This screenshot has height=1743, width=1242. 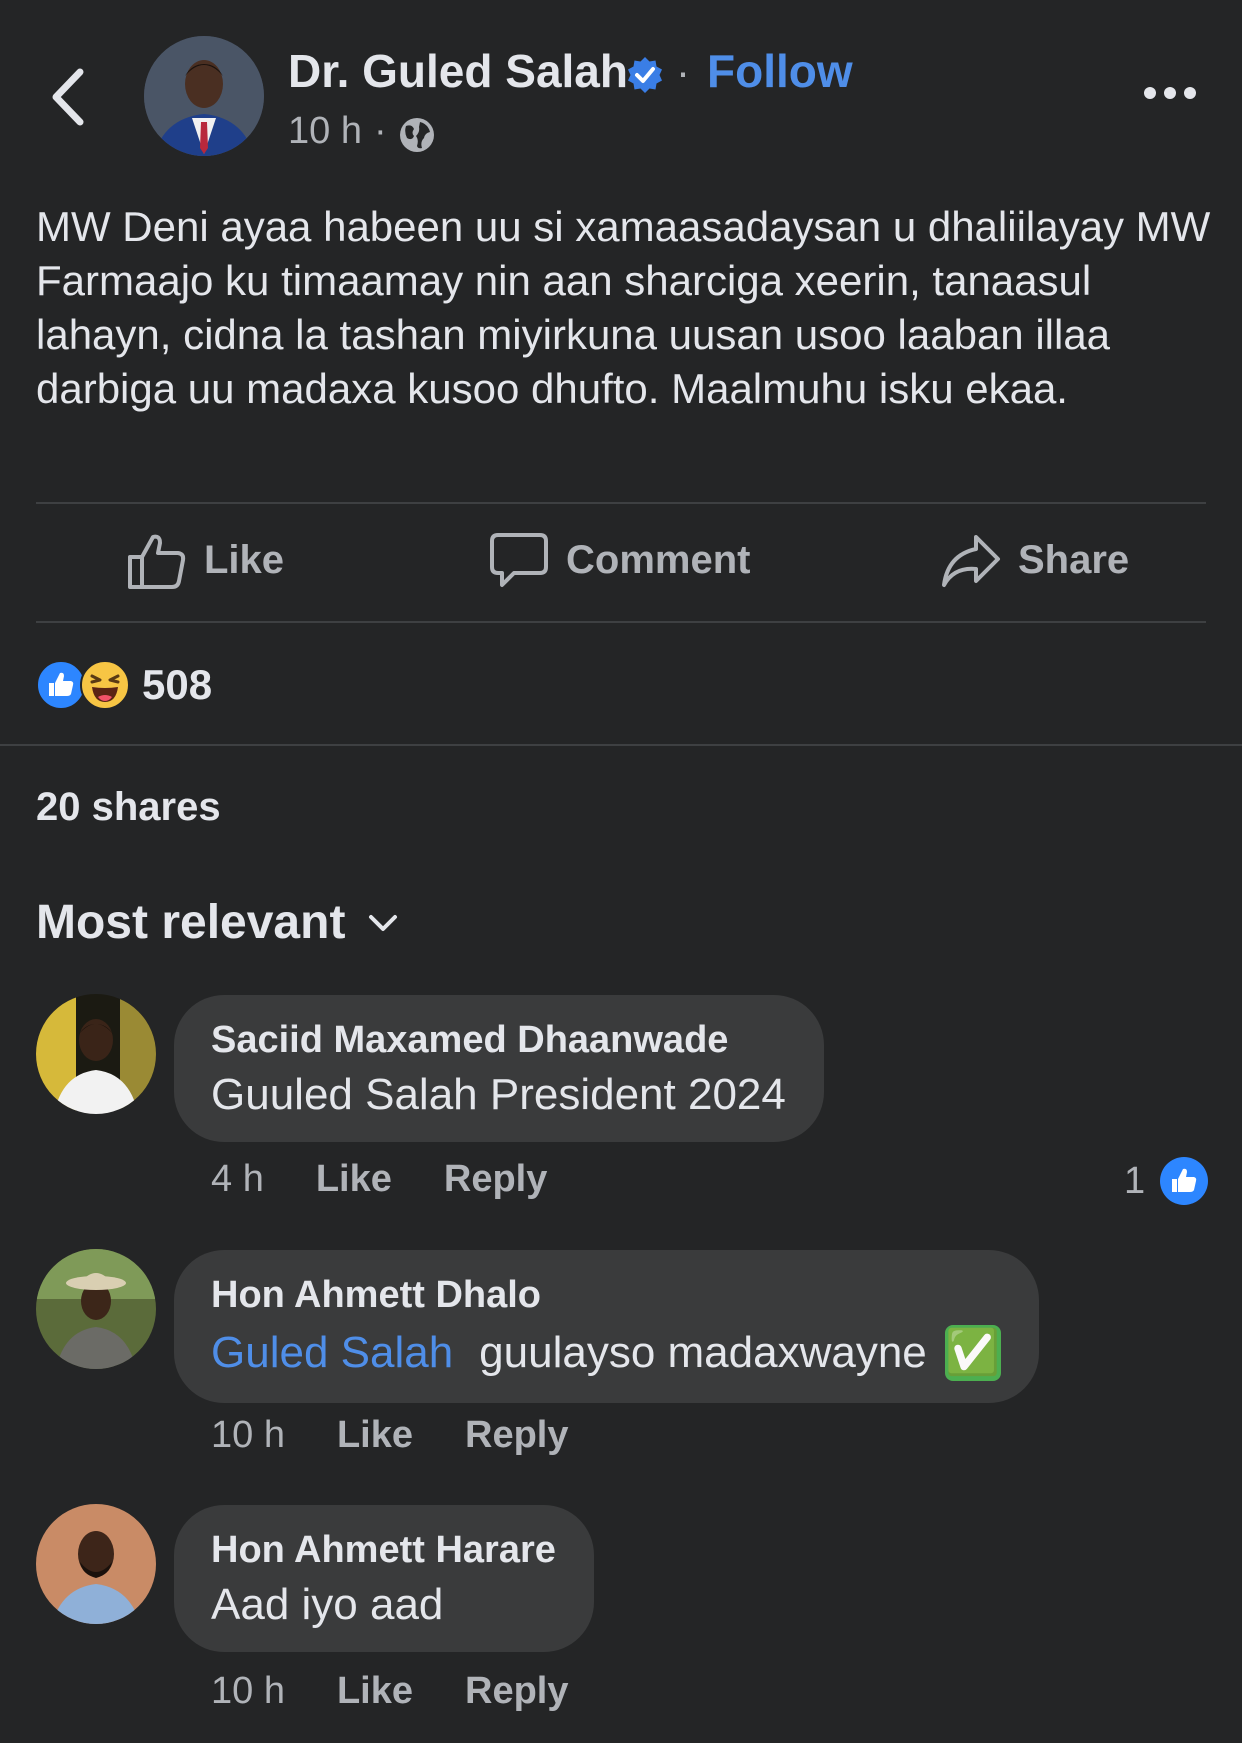 What do you see at coordinates (325, 131) in the screenshot?
I see `post-timestamp: 10 h` at bounding box center [325, 131].